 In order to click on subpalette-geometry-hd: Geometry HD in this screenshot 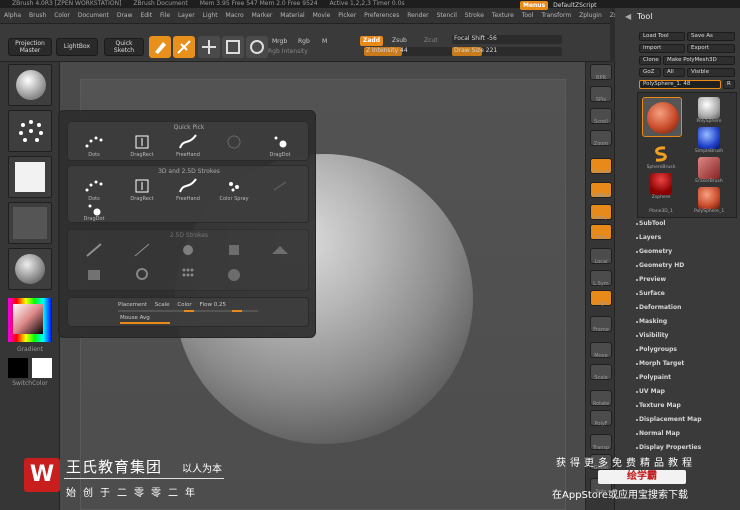, I will do `click(659, 265)`.